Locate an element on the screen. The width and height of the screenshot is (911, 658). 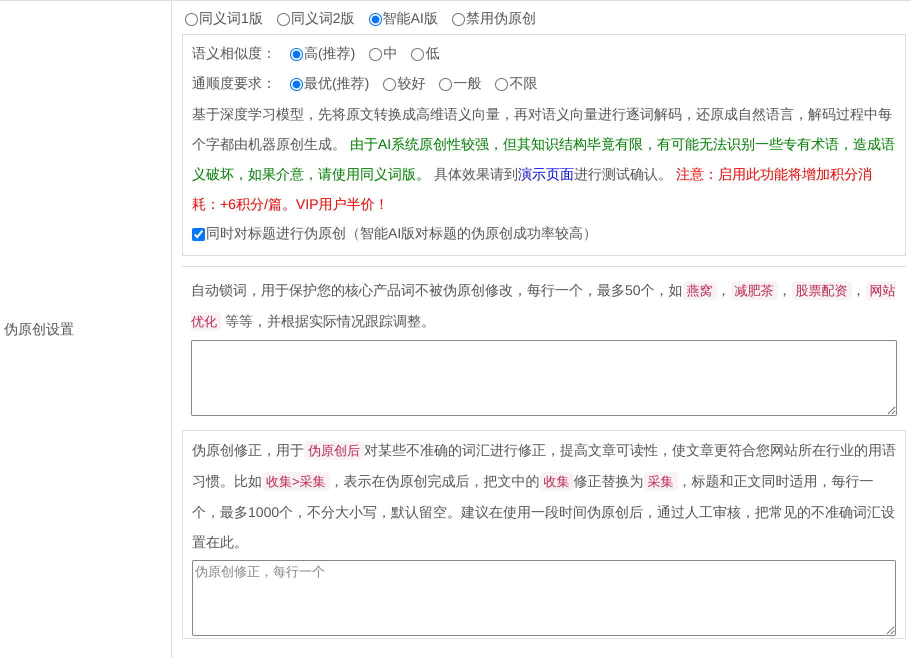
option-label: 较好 is located at coordinates (411, 84).